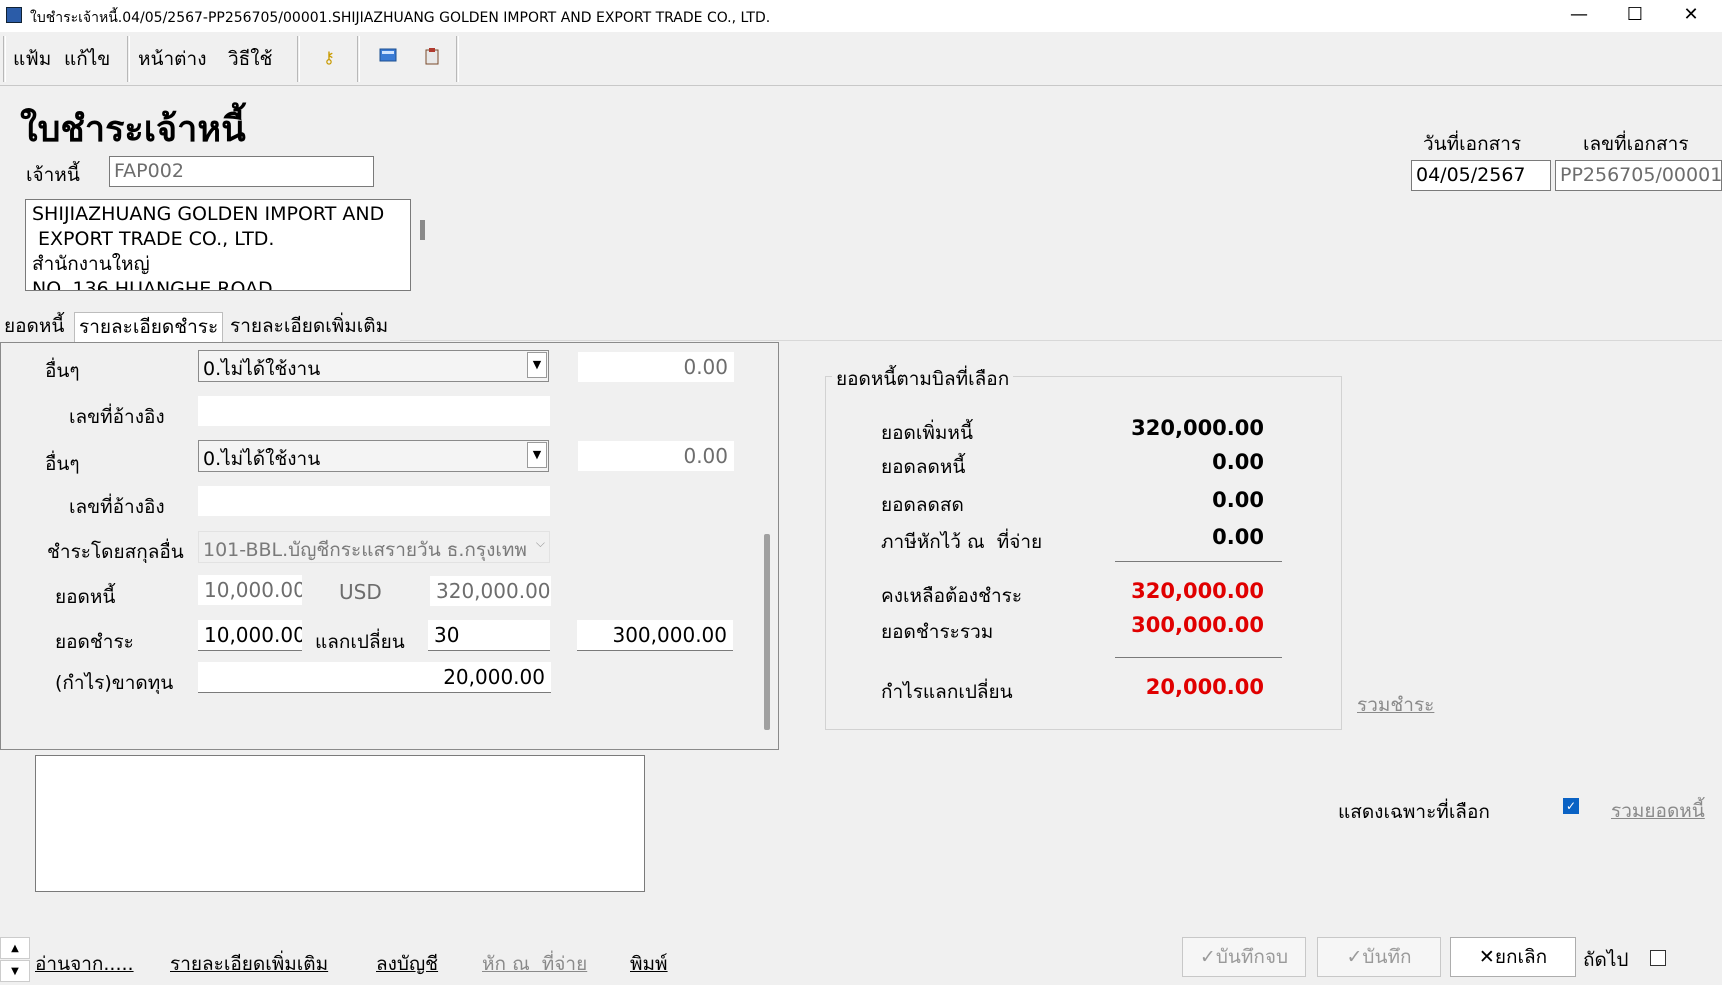 This screenshot has width=1722, height=985. I want to click on show-selected-checkbox: ✓, so click(1571, 806).